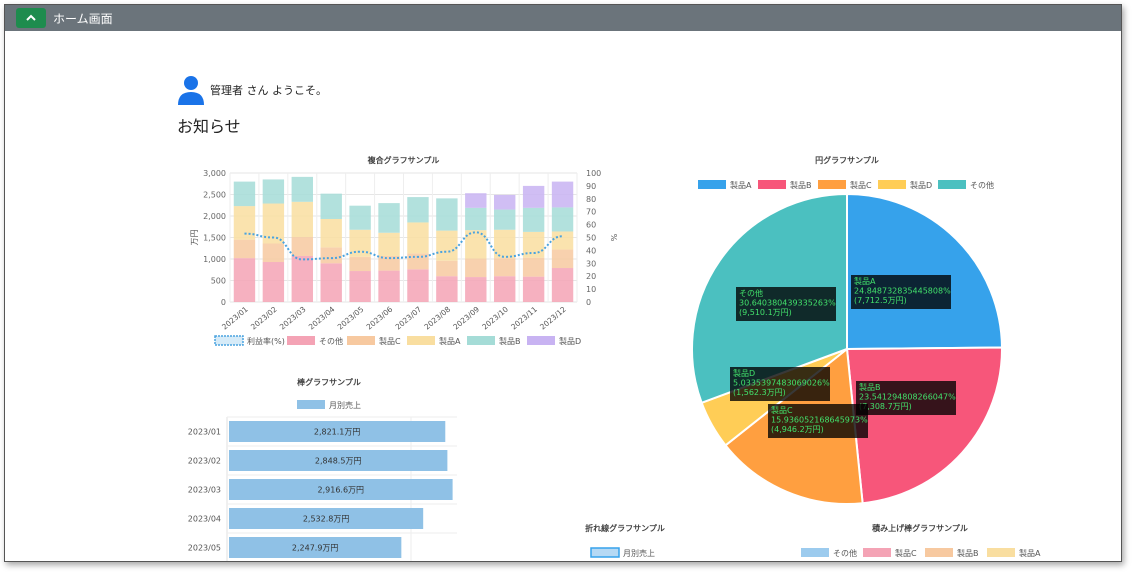 The image size is (1132, 572). What do you see at coordinates (204, 519) in the screenshot?
I see `hbar-category-label: 2023/04` at bounding box center [204, 519].